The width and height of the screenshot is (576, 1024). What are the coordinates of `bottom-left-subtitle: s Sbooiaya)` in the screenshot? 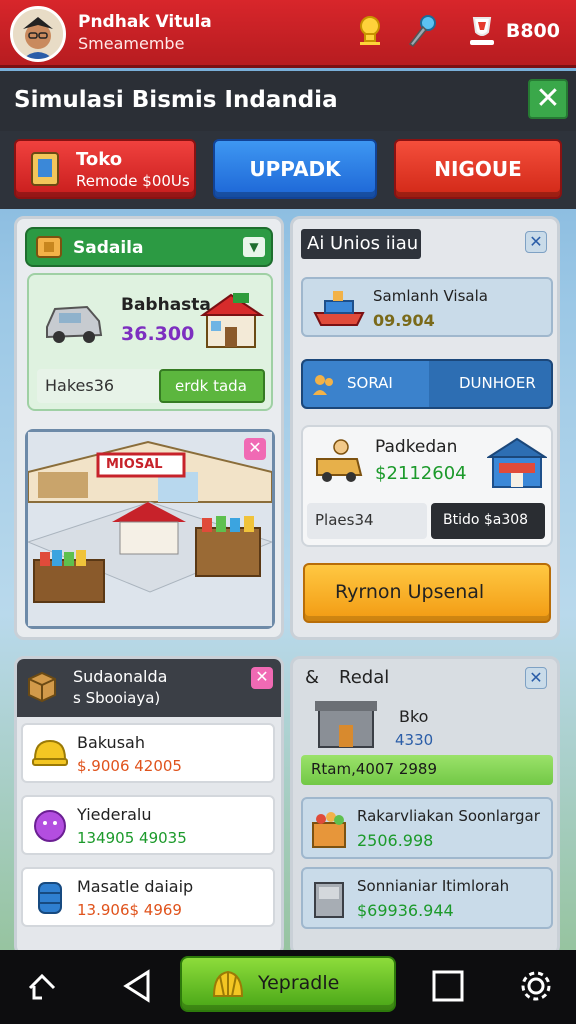 It's located at (117, 698).